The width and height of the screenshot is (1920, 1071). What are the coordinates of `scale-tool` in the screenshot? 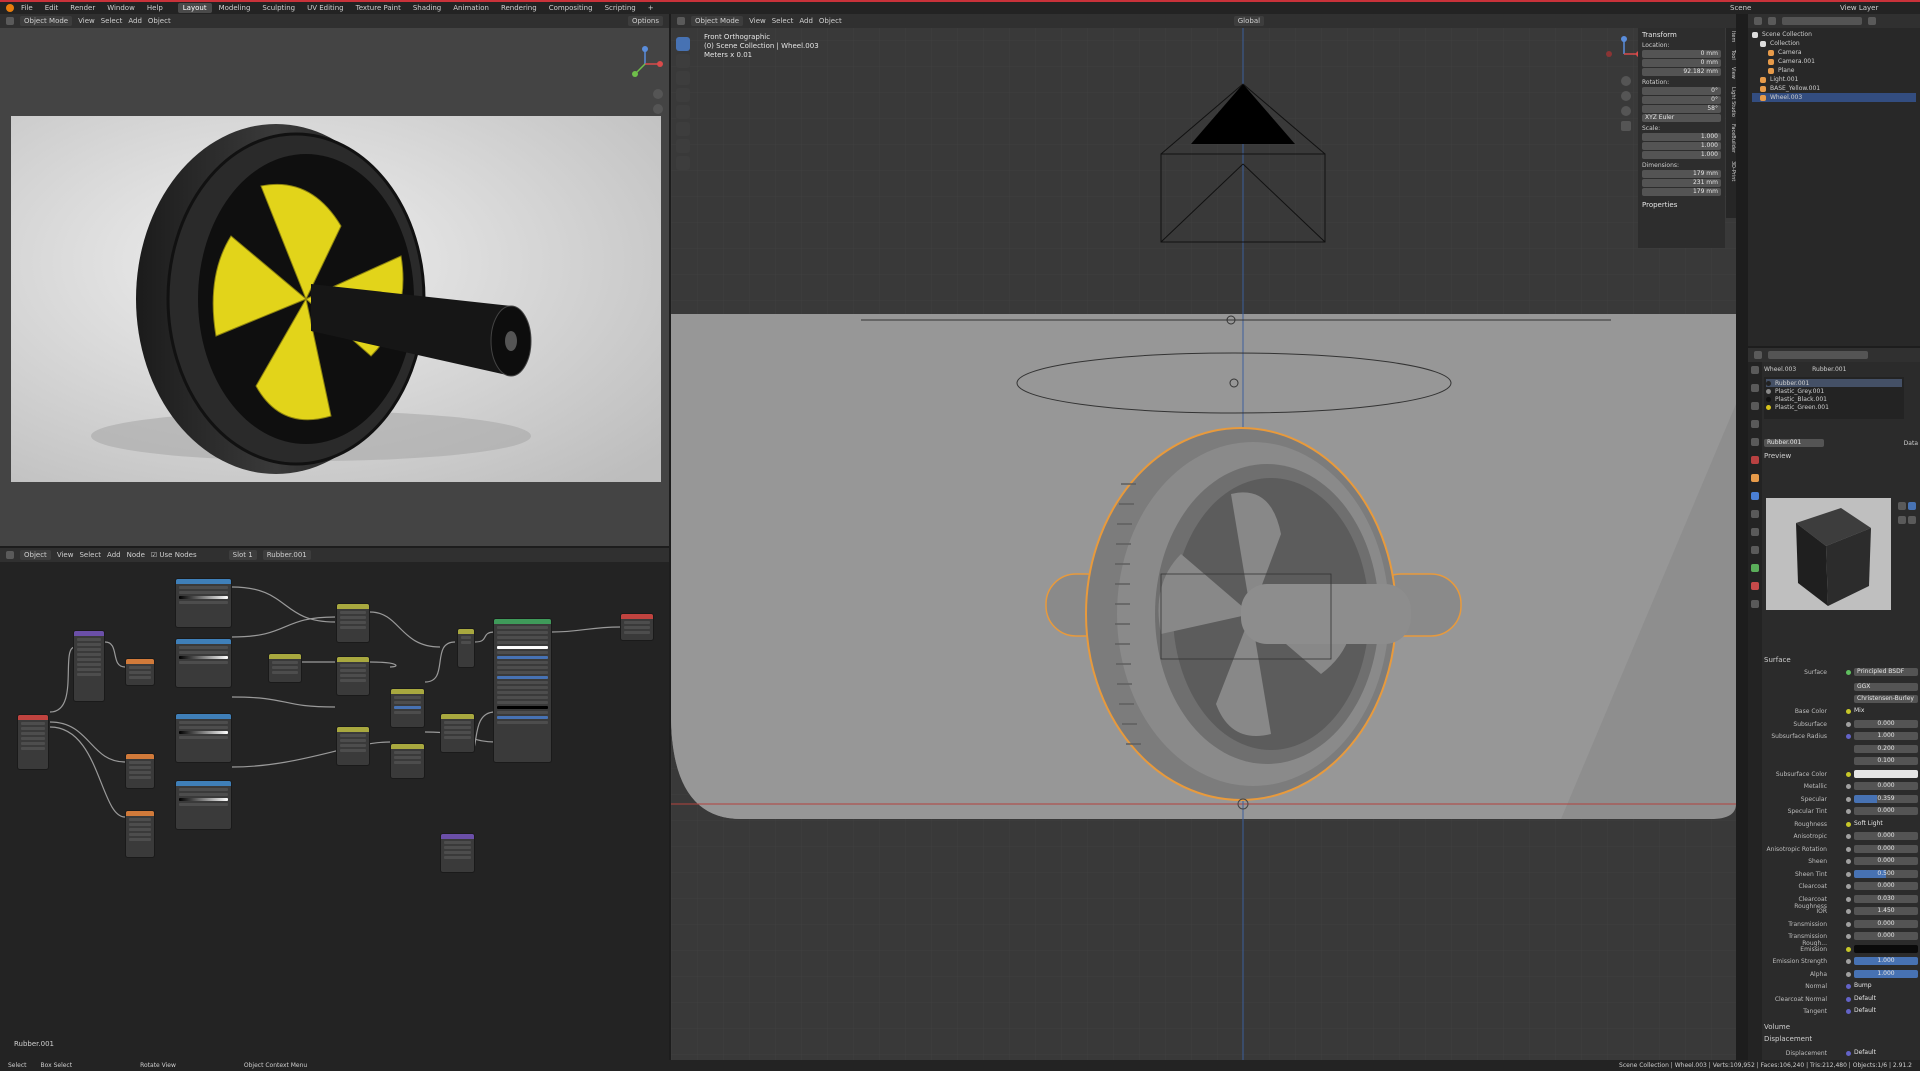 It's located at (683, 112).